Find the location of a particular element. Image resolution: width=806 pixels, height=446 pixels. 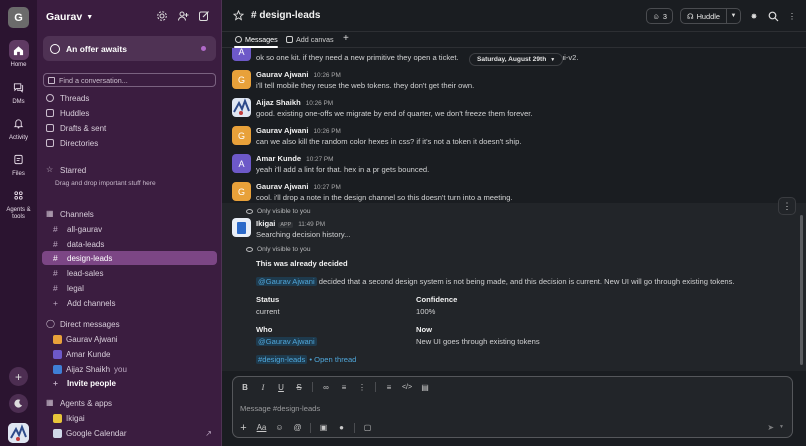

bold-icon: B is located at coordinates (245, 387).